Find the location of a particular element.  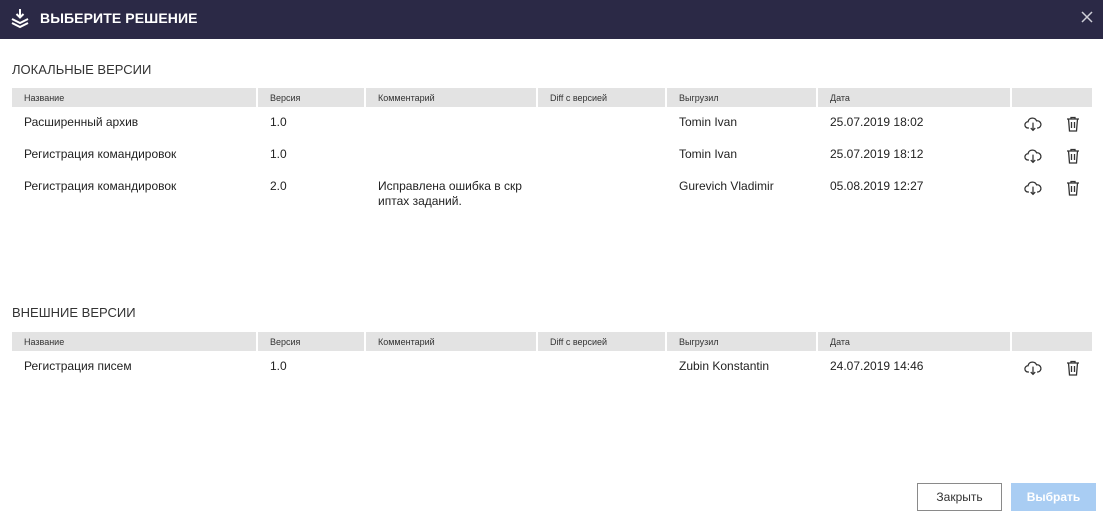

cell-user: Gurevich Vladimir is located at coordinates (726, 186).